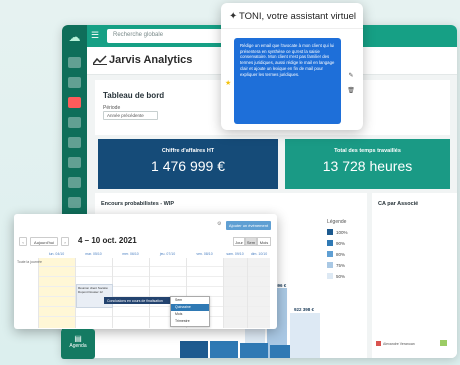 The height and width of the screenshot is (365, 460). Describe the element at coordinates (251, 241) in the screenshot. I see `view-week-button: Sem` at that location.